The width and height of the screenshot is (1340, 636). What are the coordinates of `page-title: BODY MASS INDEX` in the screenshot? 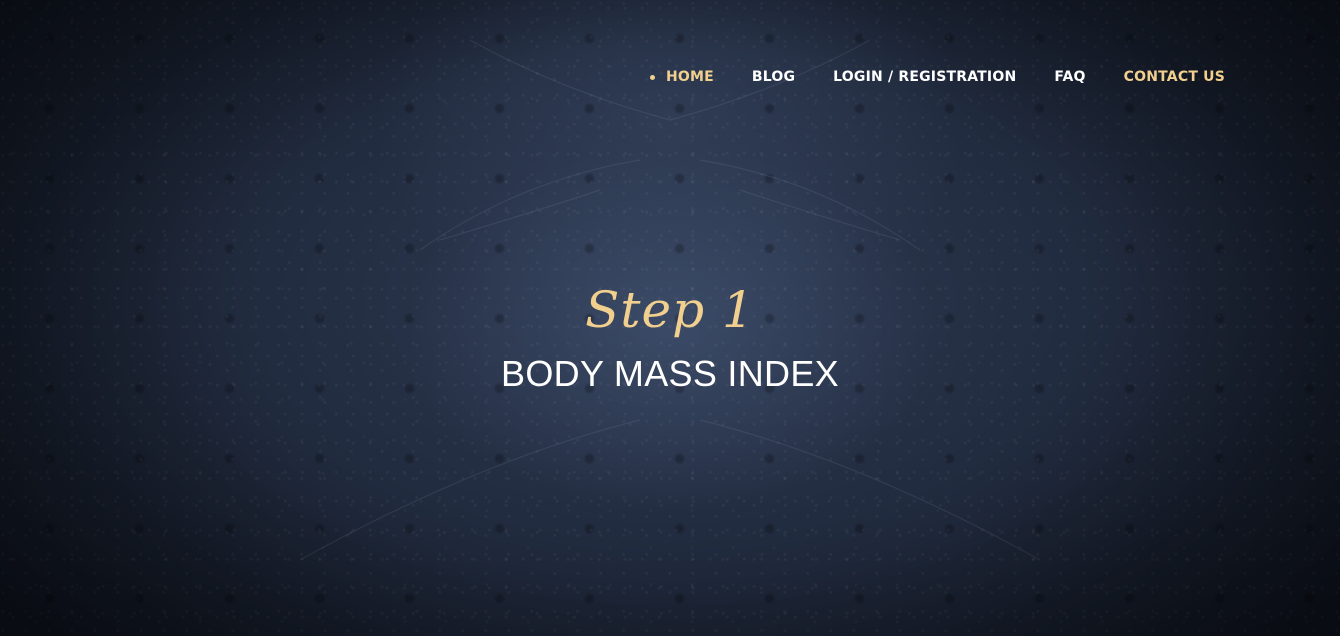 It's located at (670, 373).